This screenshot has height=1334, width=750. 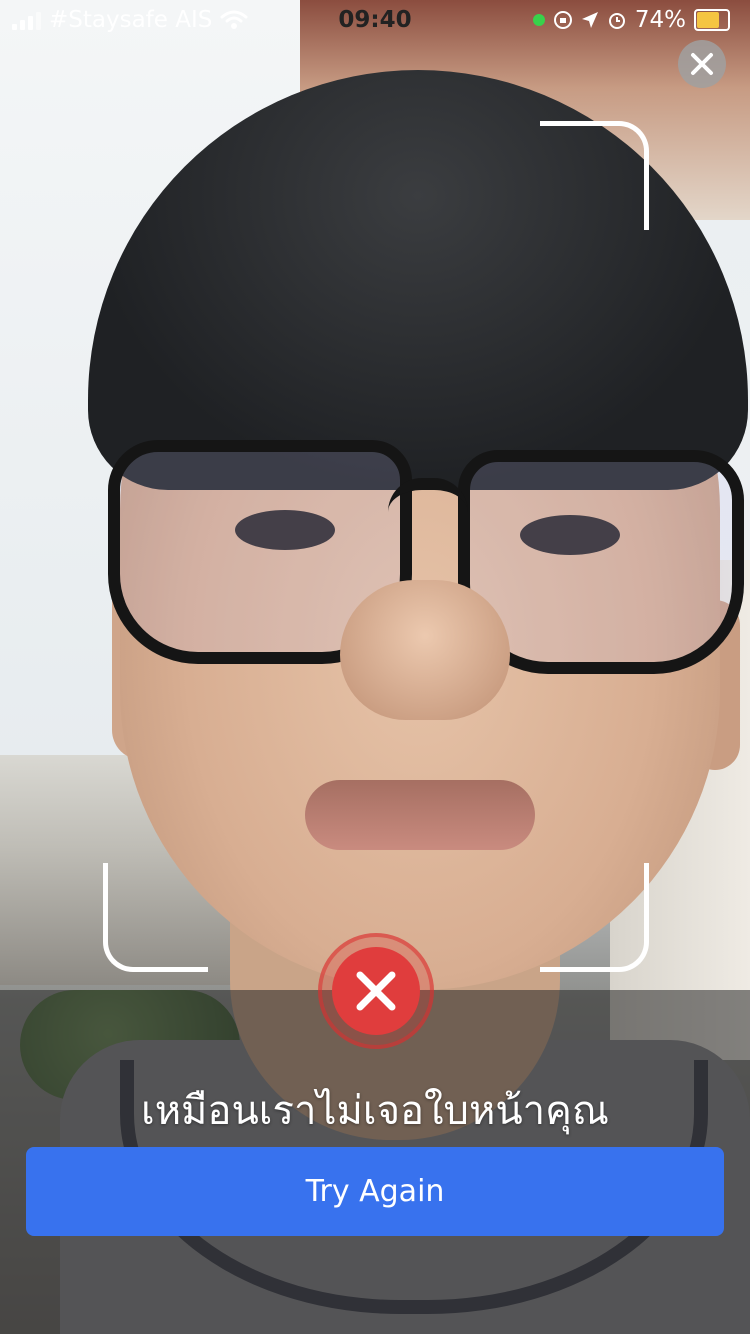 I want to click on face-frame-corner-top-right, so click(x=594, y=175).